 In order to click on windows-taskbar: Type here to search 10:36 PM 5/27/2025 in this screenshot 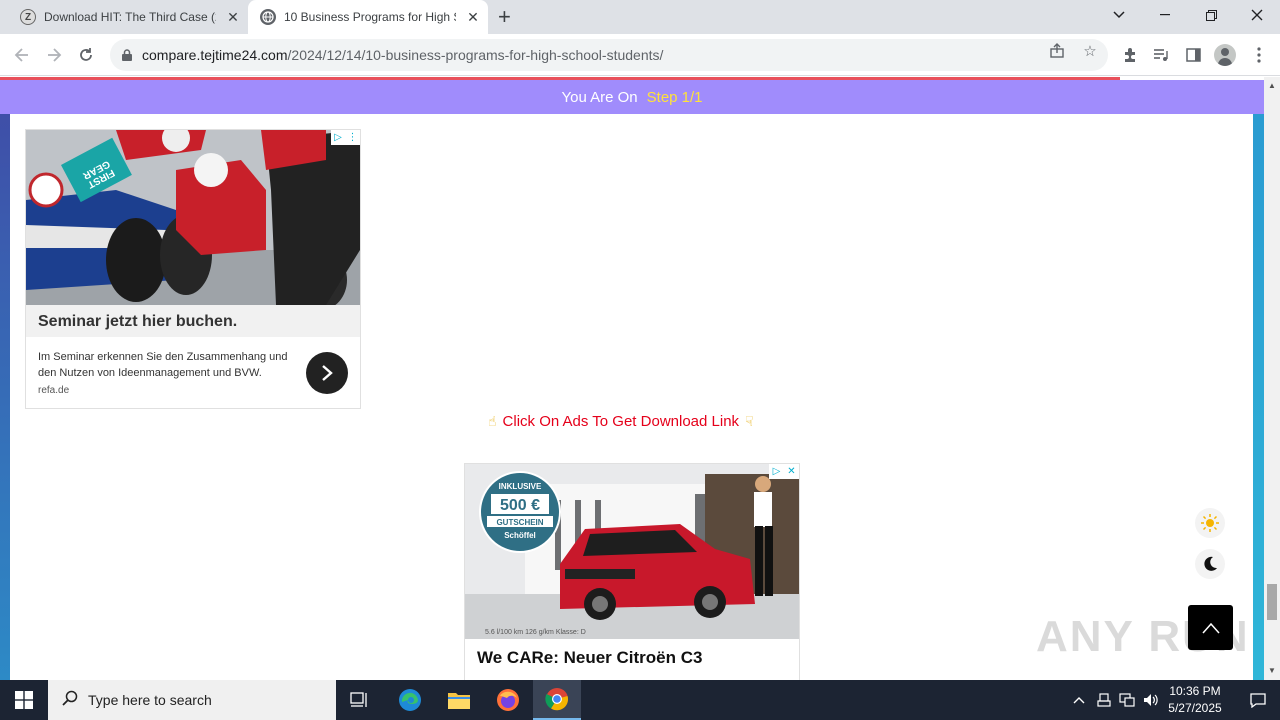, I will do `click(640, 700)`.